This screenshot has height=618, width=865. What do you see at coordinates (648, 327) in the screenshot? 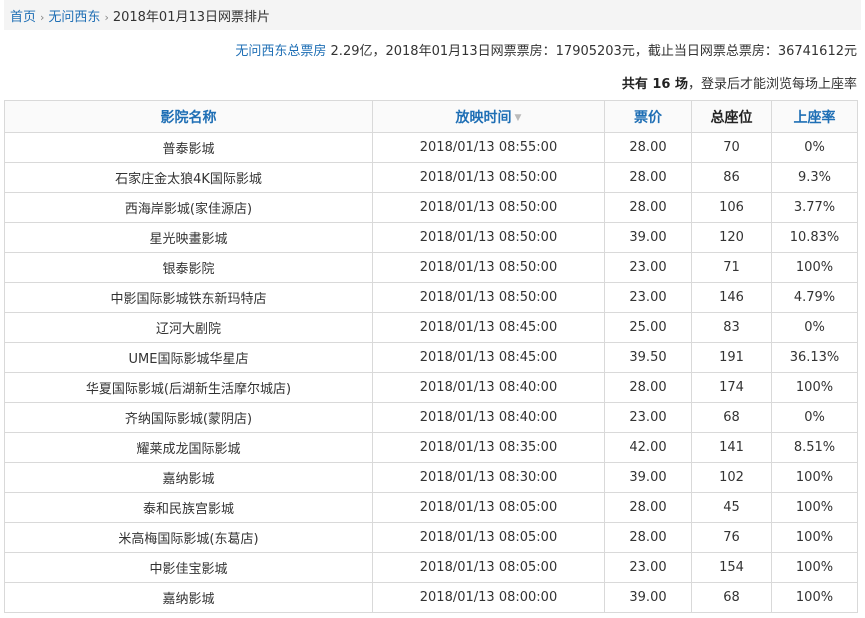
I see `cell-price: 25.00` at bounding box center [648, 327].